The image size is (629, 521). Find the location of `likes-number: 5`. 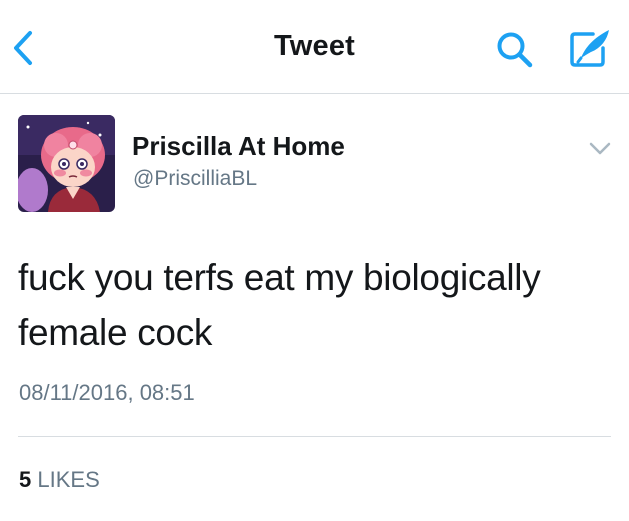

likes-number: 5 is located at coordinates (25, 479).